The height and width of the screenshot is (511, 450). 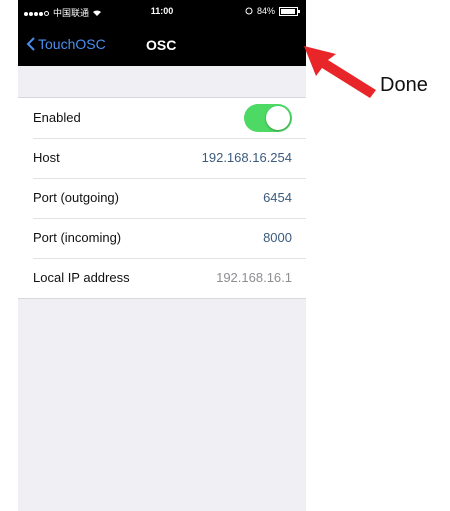 I want to click on port-outgoing-value: 6454, so click(x=277, y=197).